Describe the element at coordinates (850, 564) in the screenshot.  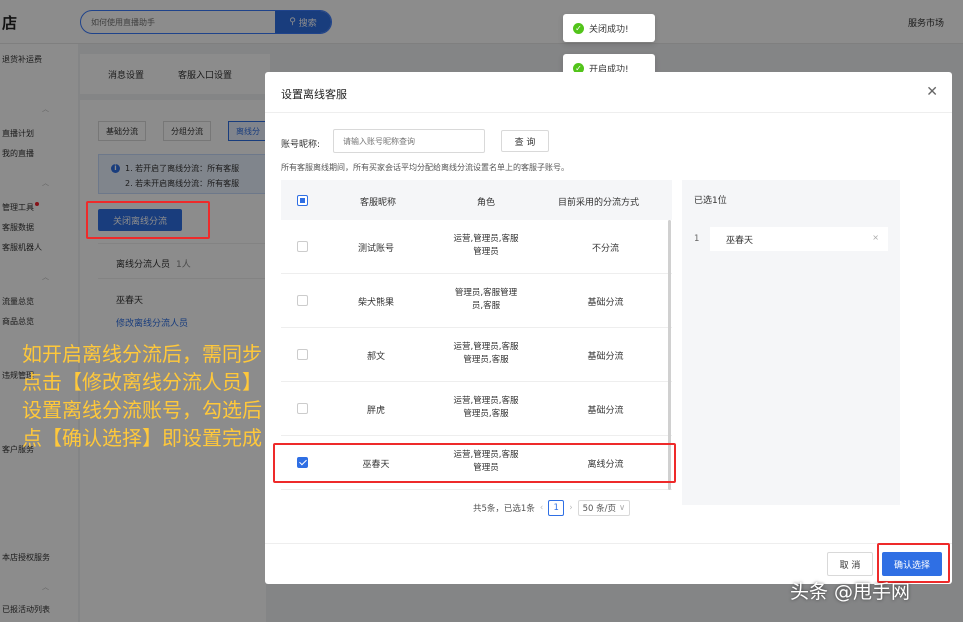
I see `cancel-button: 取 消` at that location.